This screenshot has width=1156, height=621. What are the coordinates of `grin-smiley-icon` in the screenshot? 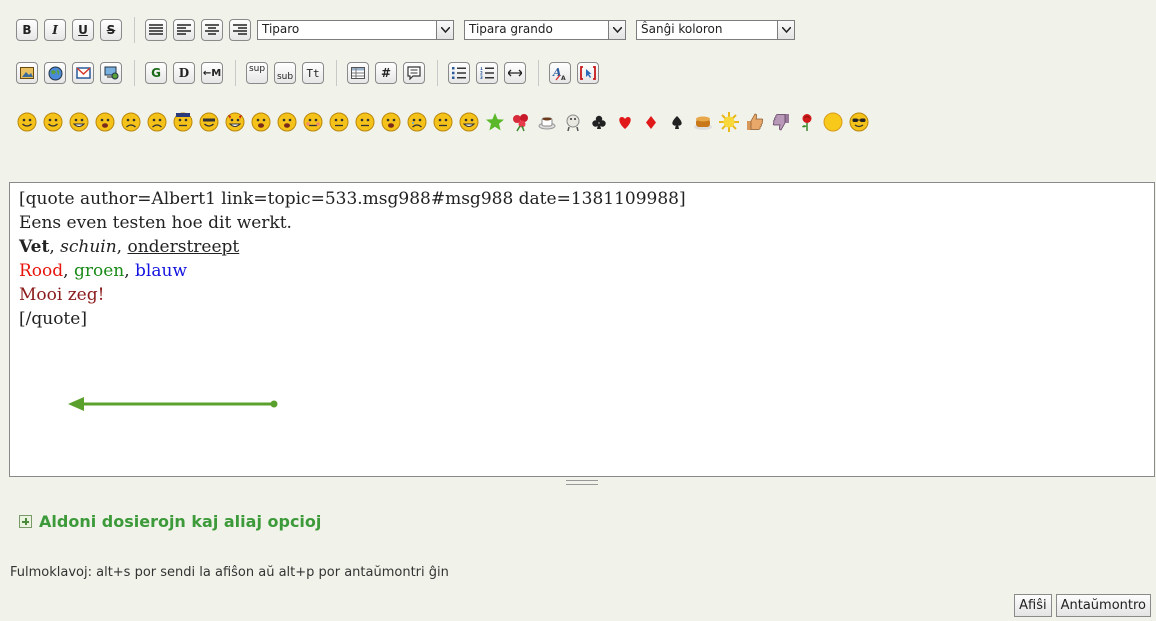 It's located at (105, 122).